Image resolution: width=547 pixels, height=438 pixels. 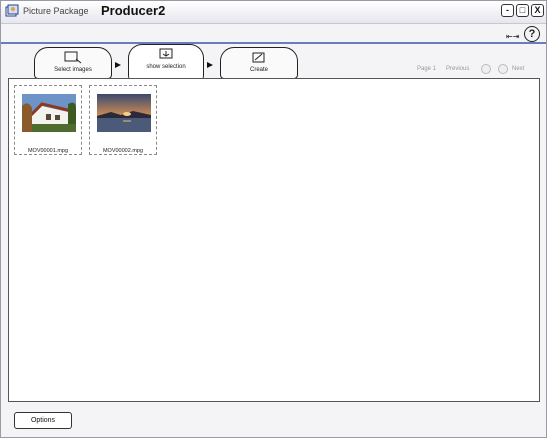 What do you see at coordinates (166, 67) in the screenshot?
I see `tab-label: show selection` at bounding box center [166, 67].